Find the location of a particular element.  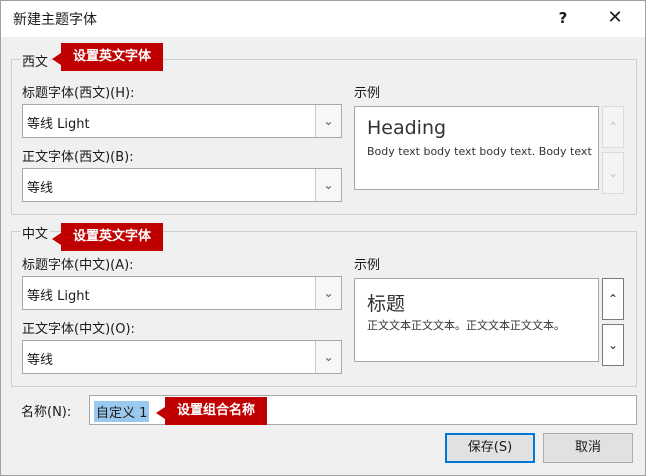

dialog-title: 新建主题字体 is located at coordinates (55, 20).